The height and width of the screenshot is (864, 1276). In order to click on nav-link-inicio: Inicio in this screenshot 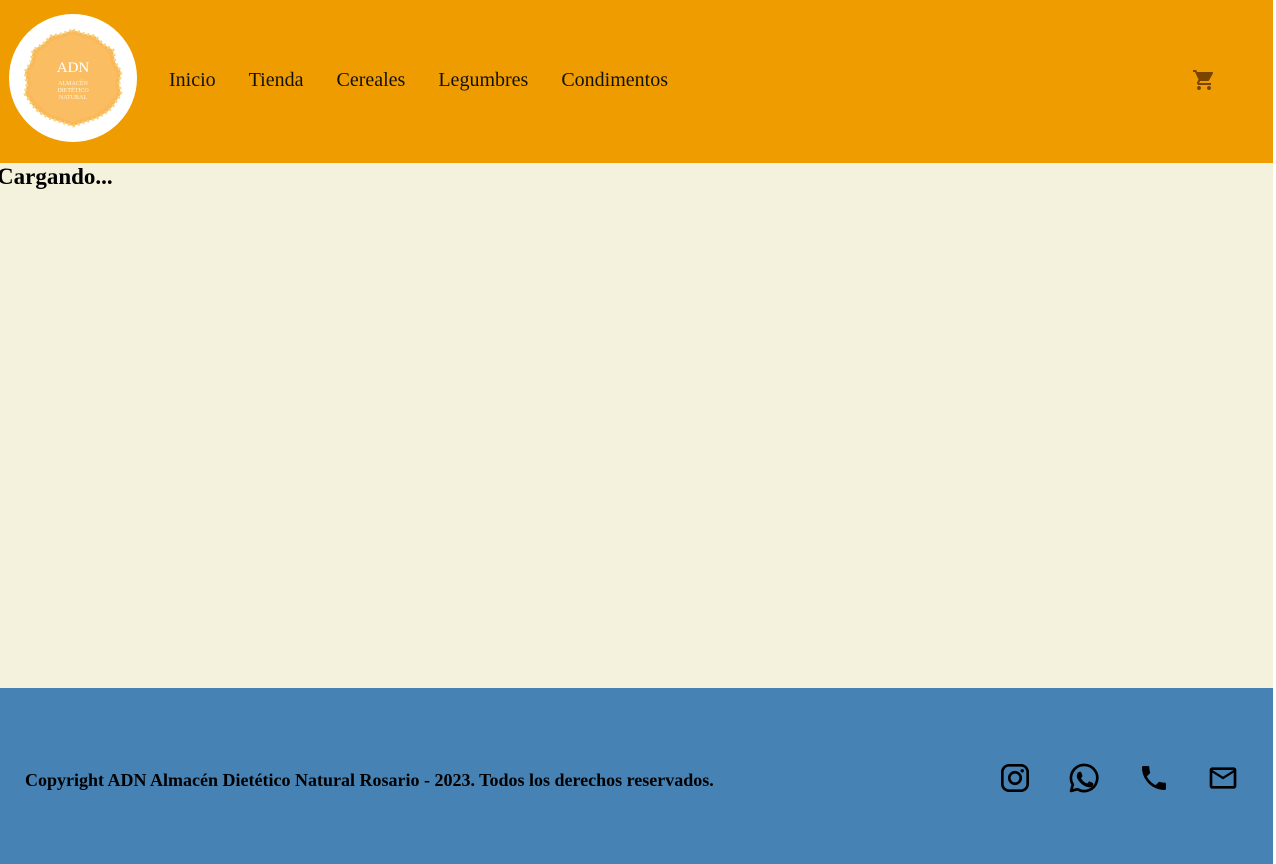, I will do `click(192, 80)`.